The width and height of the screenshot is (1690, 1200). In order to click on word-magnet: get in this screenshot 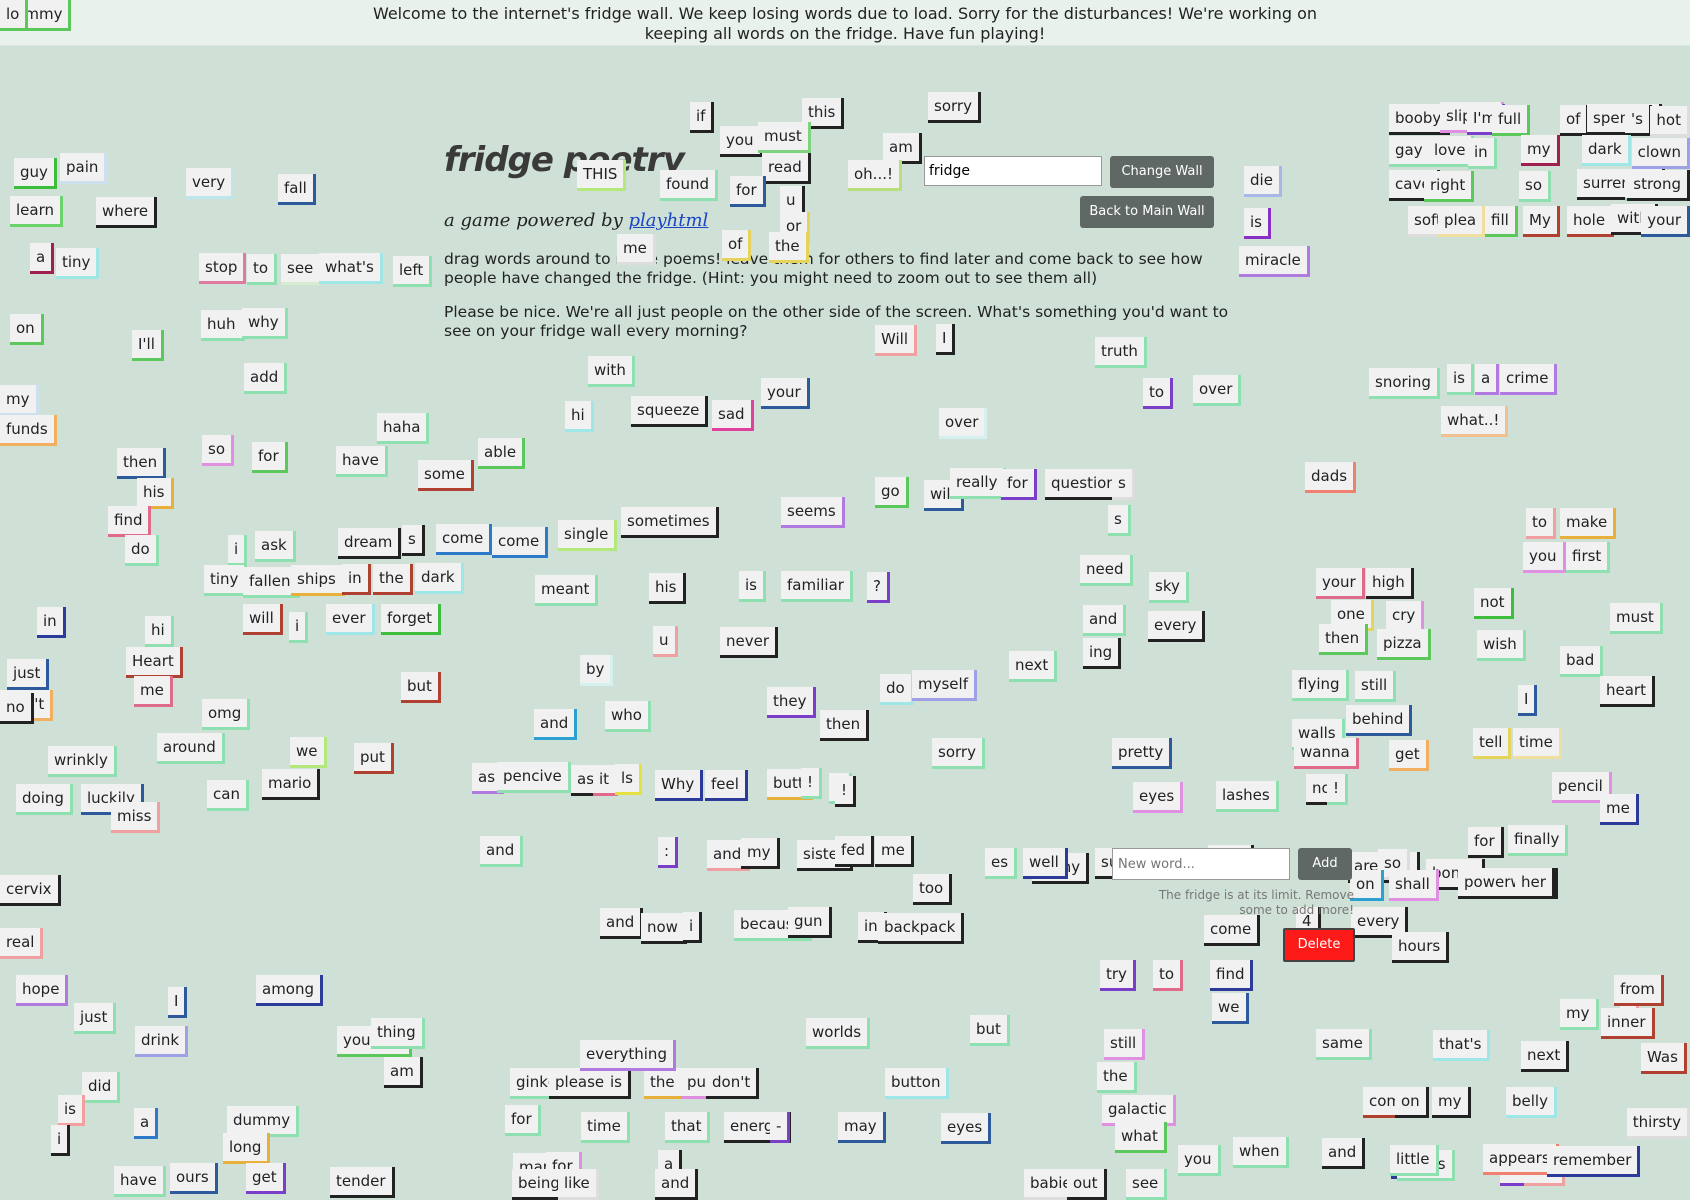, I will do `click(1409, 755)`.